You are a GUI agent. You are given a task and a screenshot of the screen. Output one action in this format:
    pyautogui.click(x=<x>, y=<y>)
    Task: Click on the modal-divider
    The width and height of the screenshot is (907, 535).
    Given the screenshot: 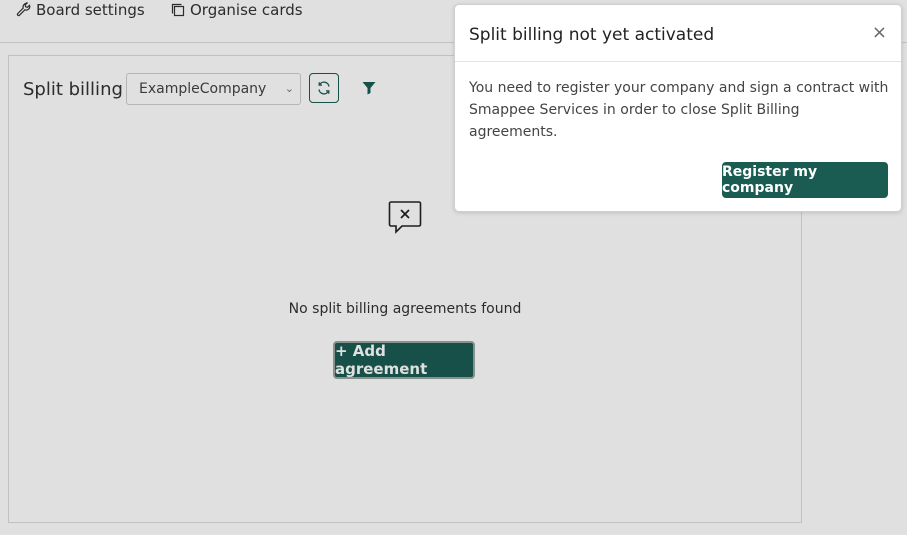 What is the action you would take?
    pyautogui.click(x=678, y=61)
    